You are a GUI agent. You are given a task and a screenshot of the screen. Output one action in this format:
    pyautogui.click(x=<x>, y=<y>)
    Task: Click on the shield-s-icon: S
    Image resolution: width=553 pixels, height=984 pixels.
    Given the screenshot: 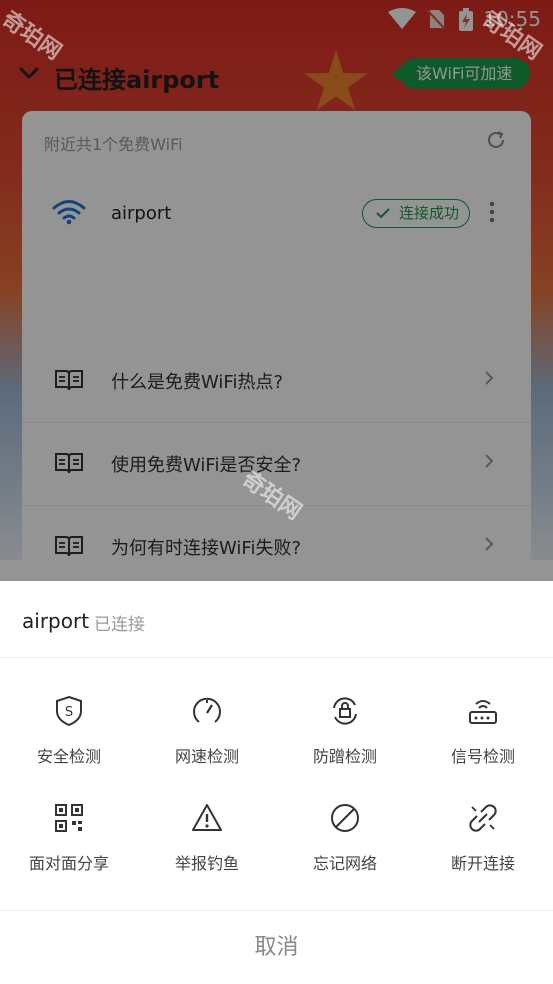 What is the action you would take?
    pyautogui.click(x=69, y=711)
    